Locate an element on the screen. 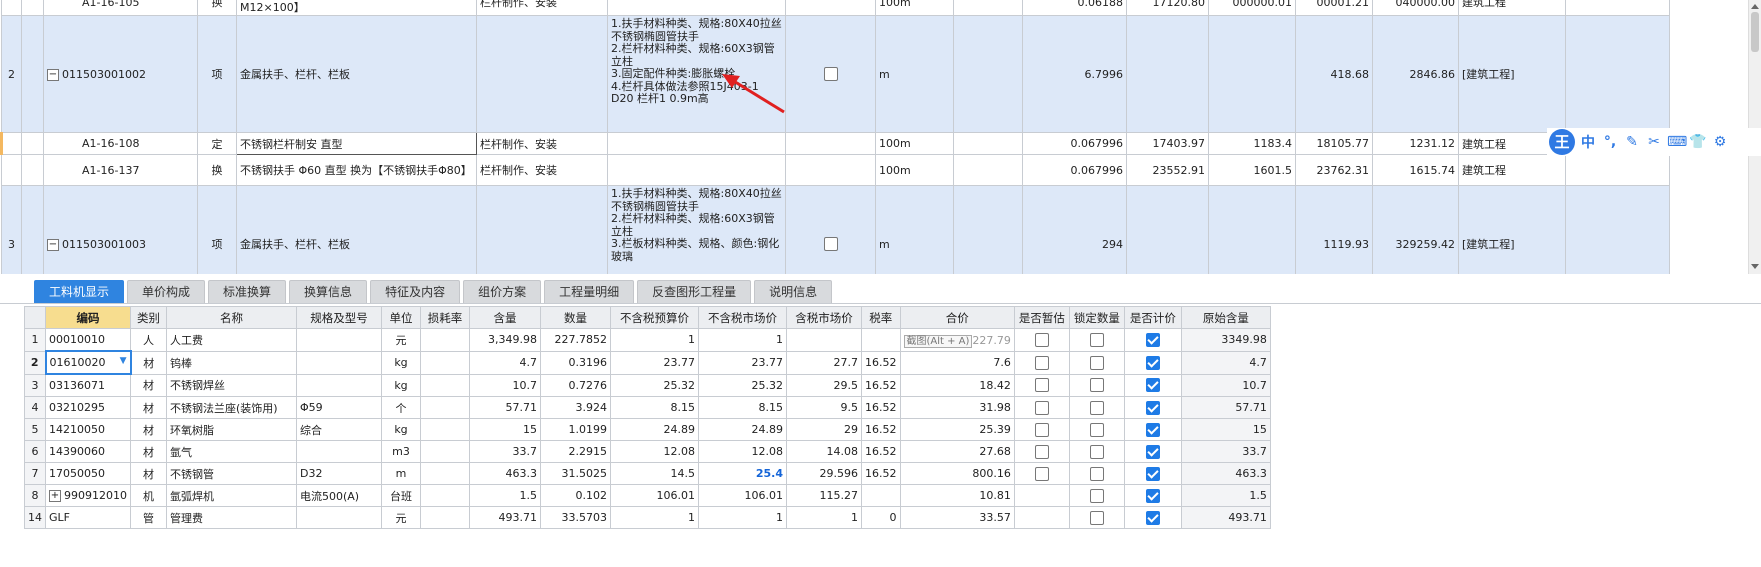  cell-total: 800.16 is located at coordinates (957, 473).